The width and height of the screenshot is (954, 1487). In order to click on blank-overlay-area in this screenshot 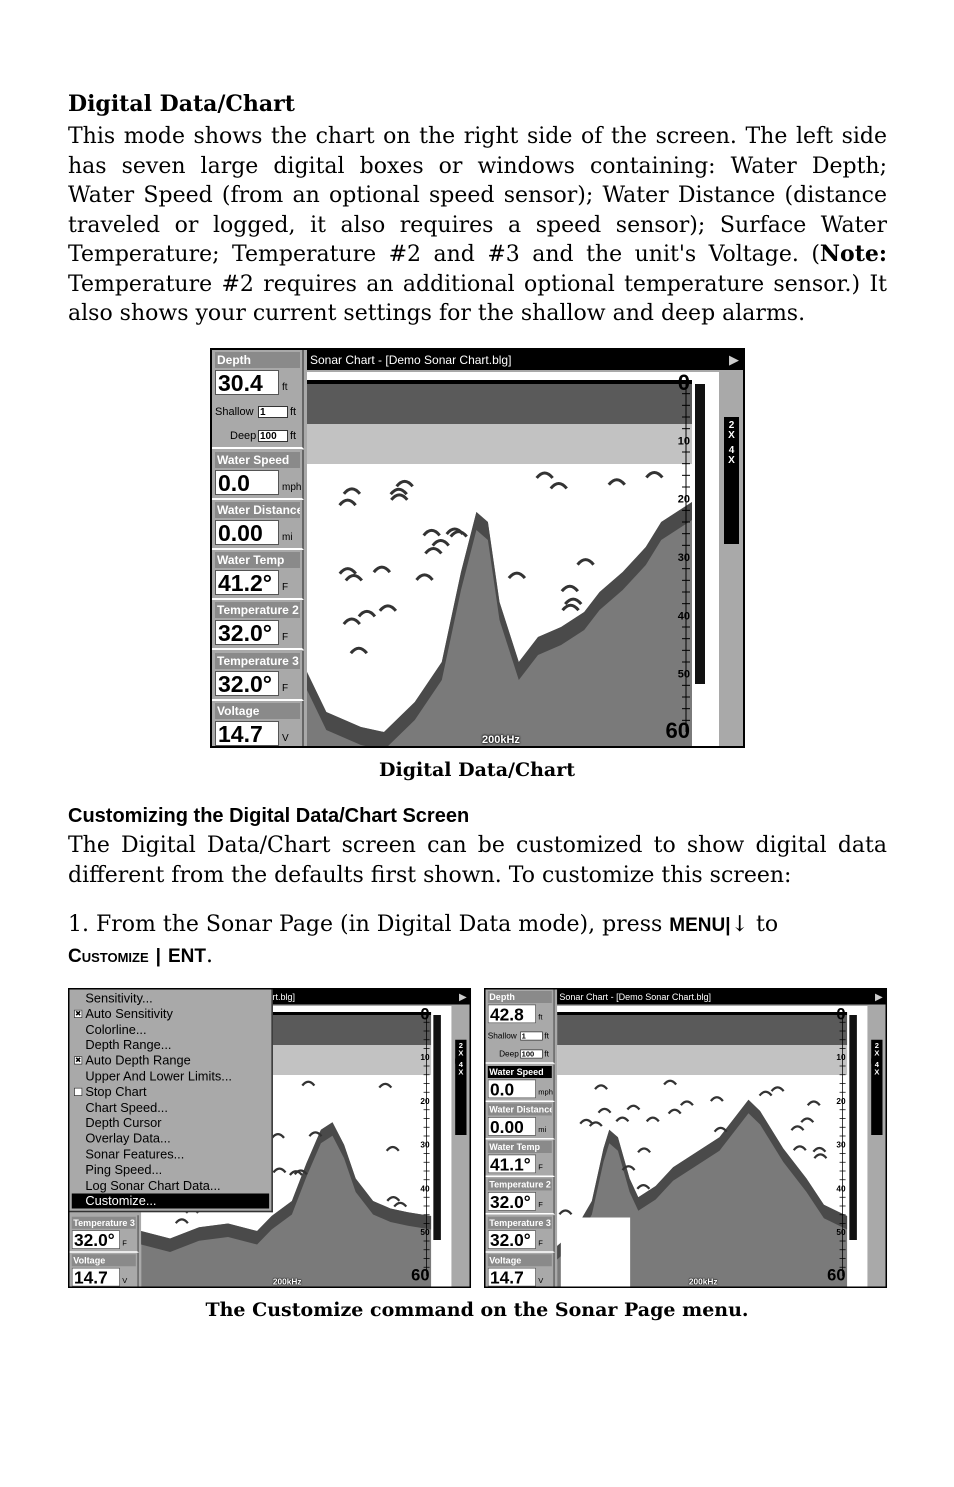, I will do `click(595, 1252)`.